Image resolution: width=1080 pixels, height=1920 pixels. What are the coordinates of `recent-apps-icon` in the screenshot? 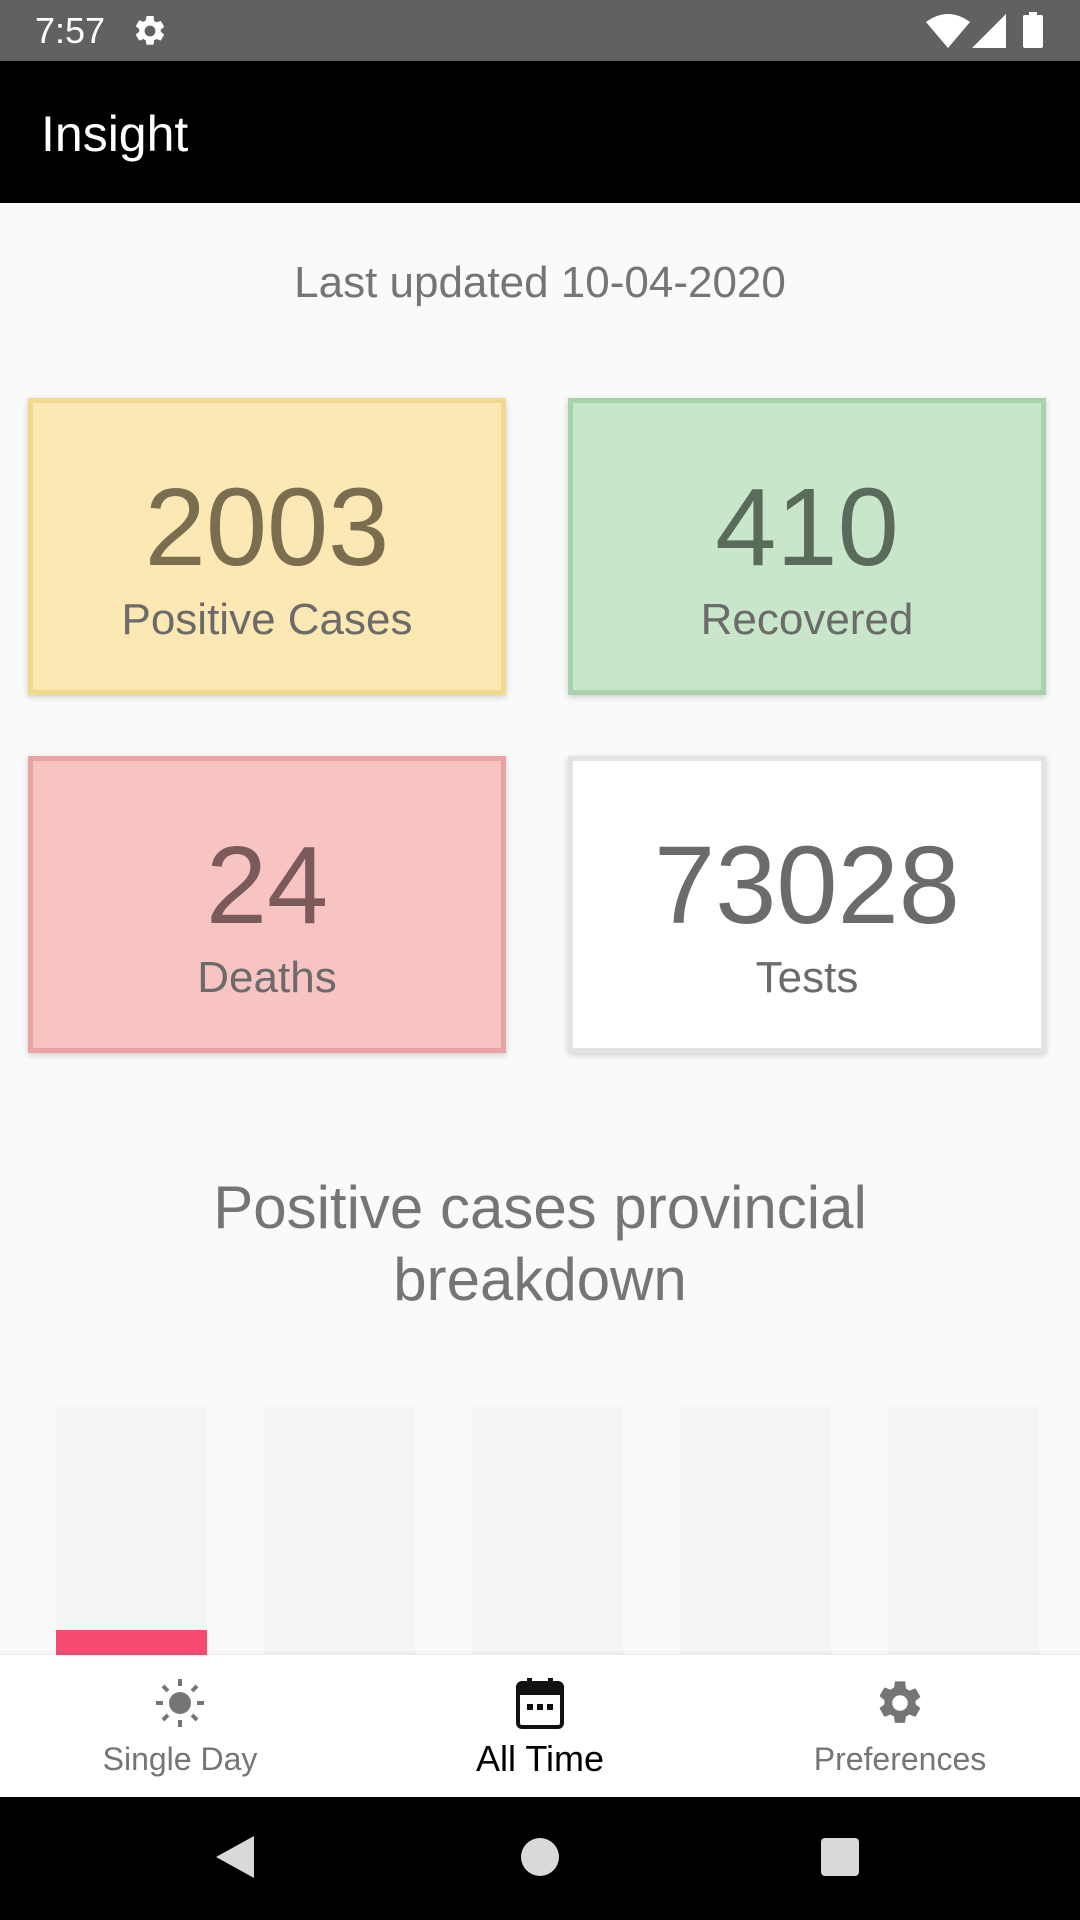 It's located at (840, 1857).